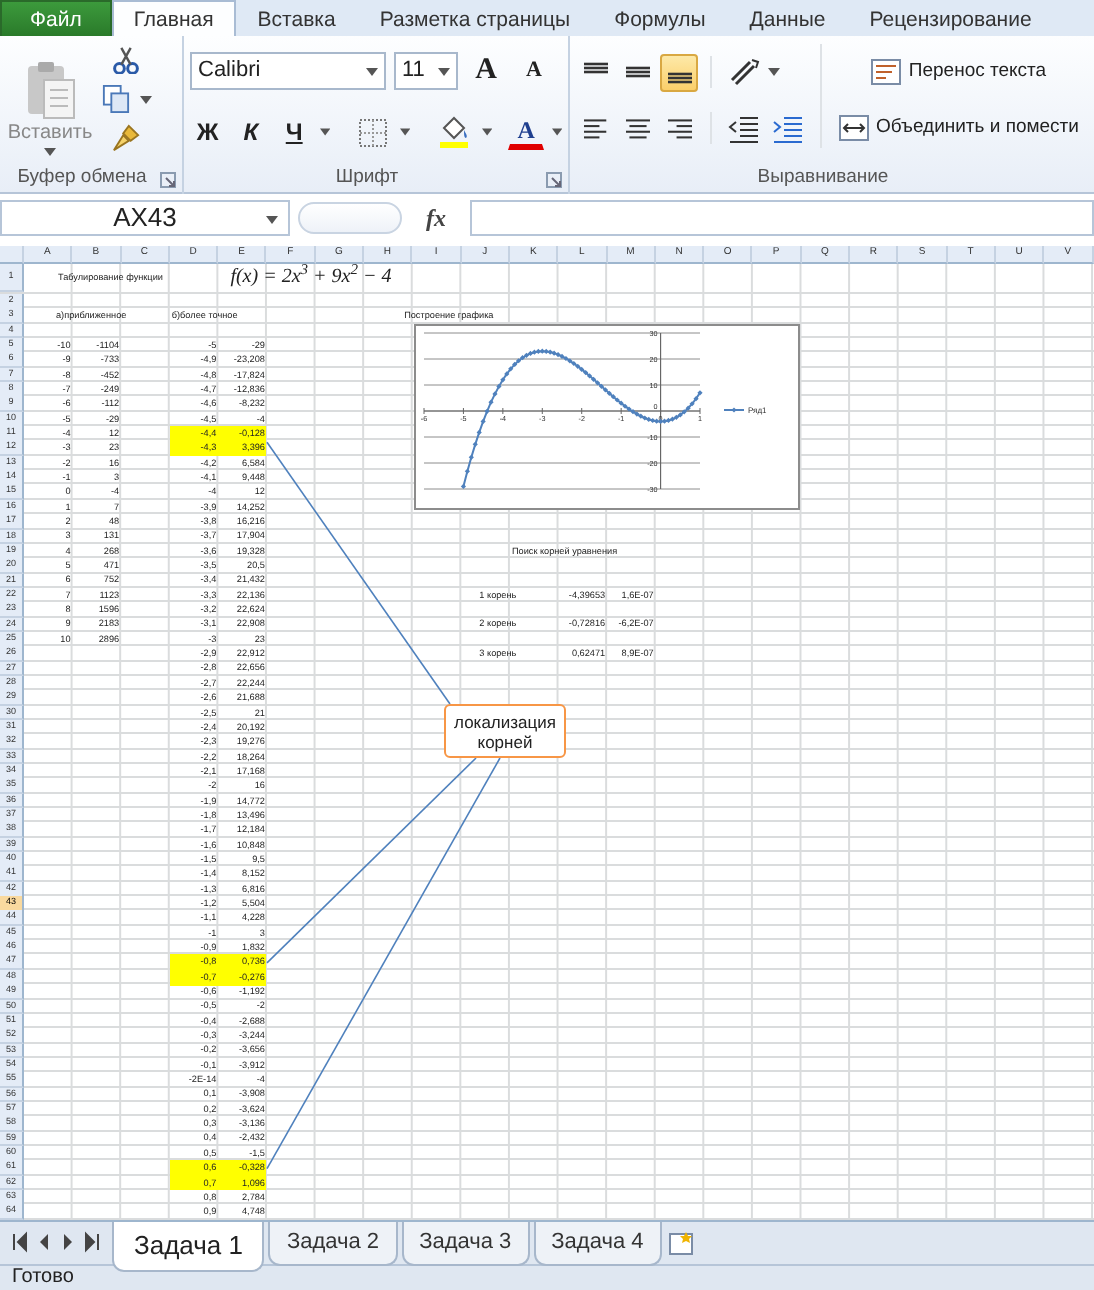 This screenshot has width=1094, height=1290. Describe the element at coordinates (823, 178) in the screenshot. I see `group-label: Выравнивание` at that location.